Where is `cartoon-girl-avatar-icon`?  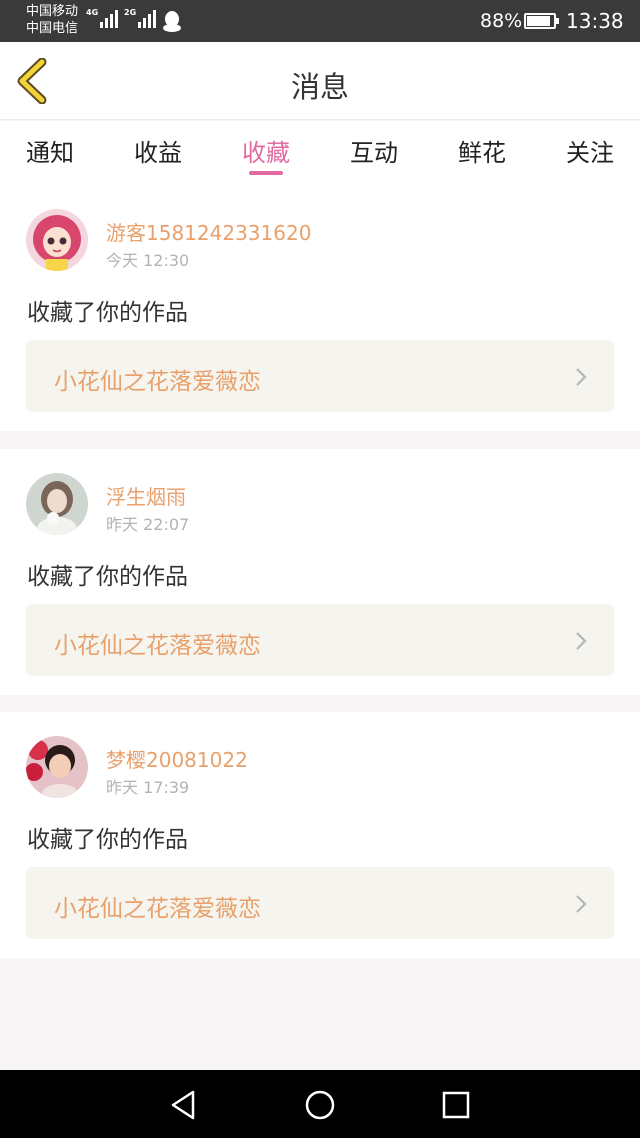 cartoon-girl-avatar-icon is located at coordinates (57, 240).